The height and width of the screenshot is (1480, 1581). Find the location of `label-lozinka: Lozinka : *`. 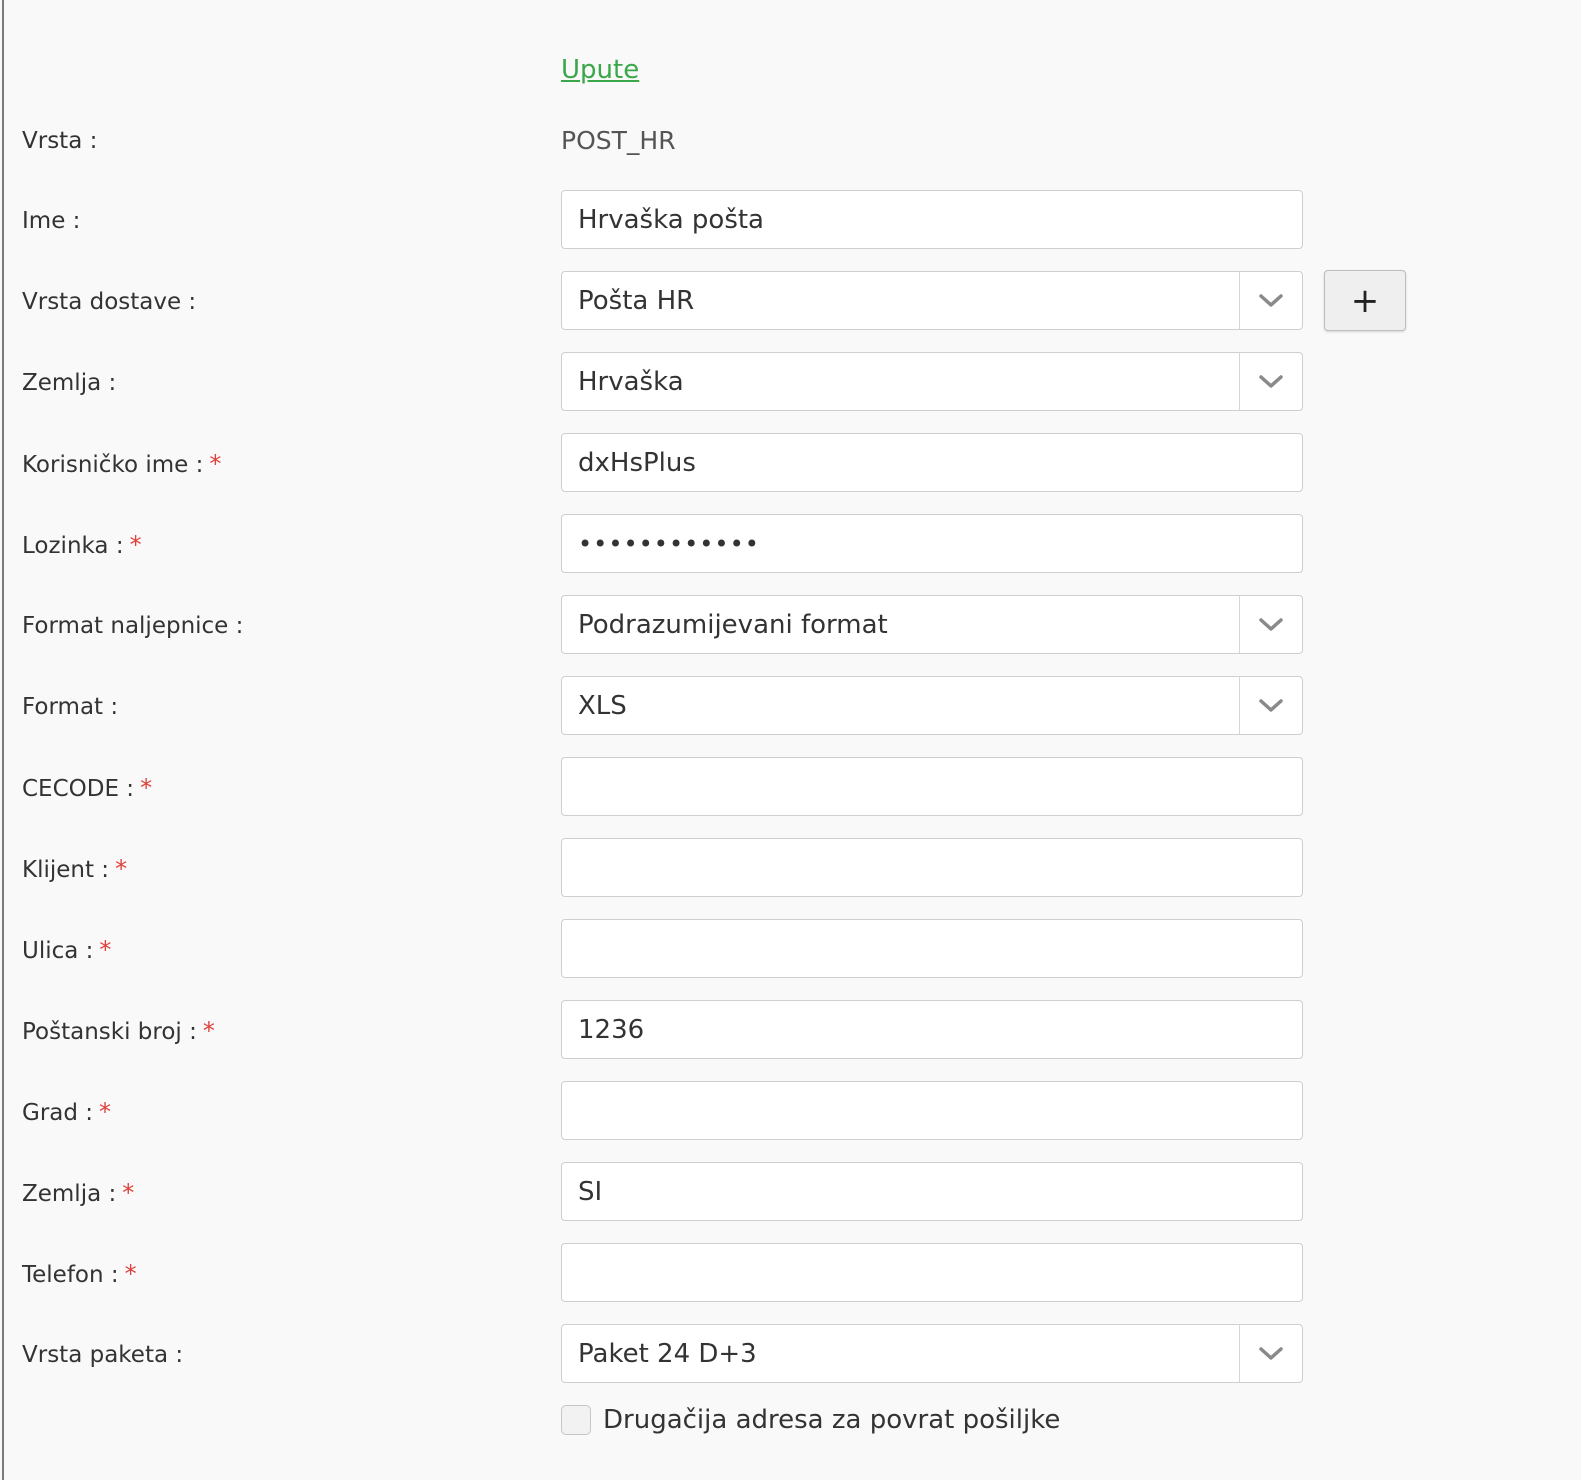

label-lozinka: Lozinka : * is located at coordinates (82, 545).